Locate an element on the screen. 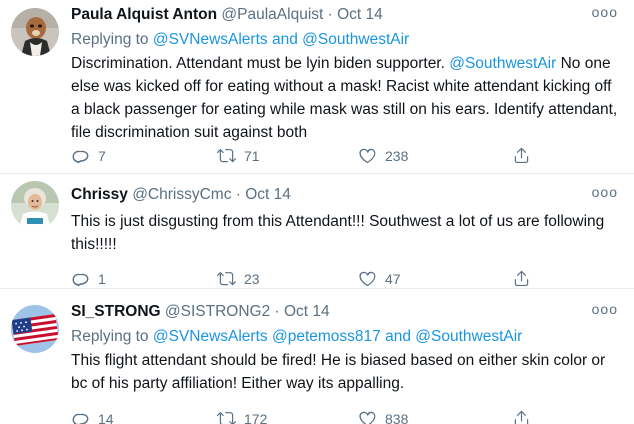  reply-button: 14 is located at coordinates (92, 416).